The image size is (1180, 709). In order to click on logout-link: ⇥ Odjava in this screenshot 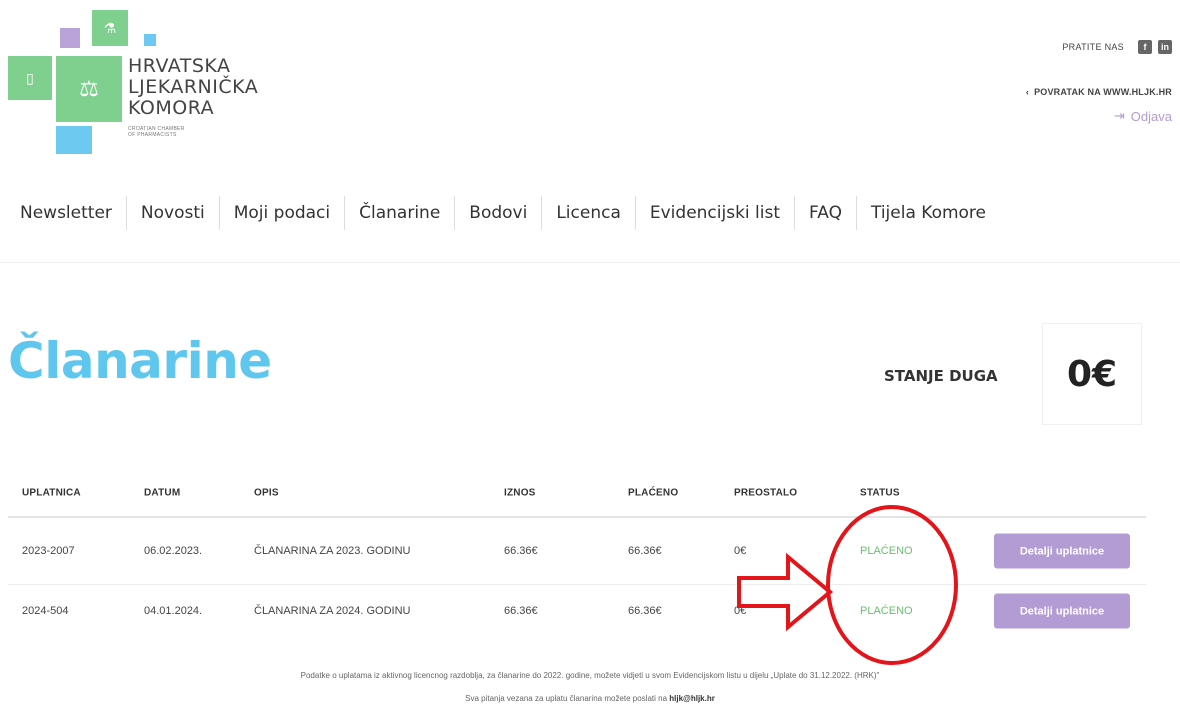, I will do `click(1143, 116)`.